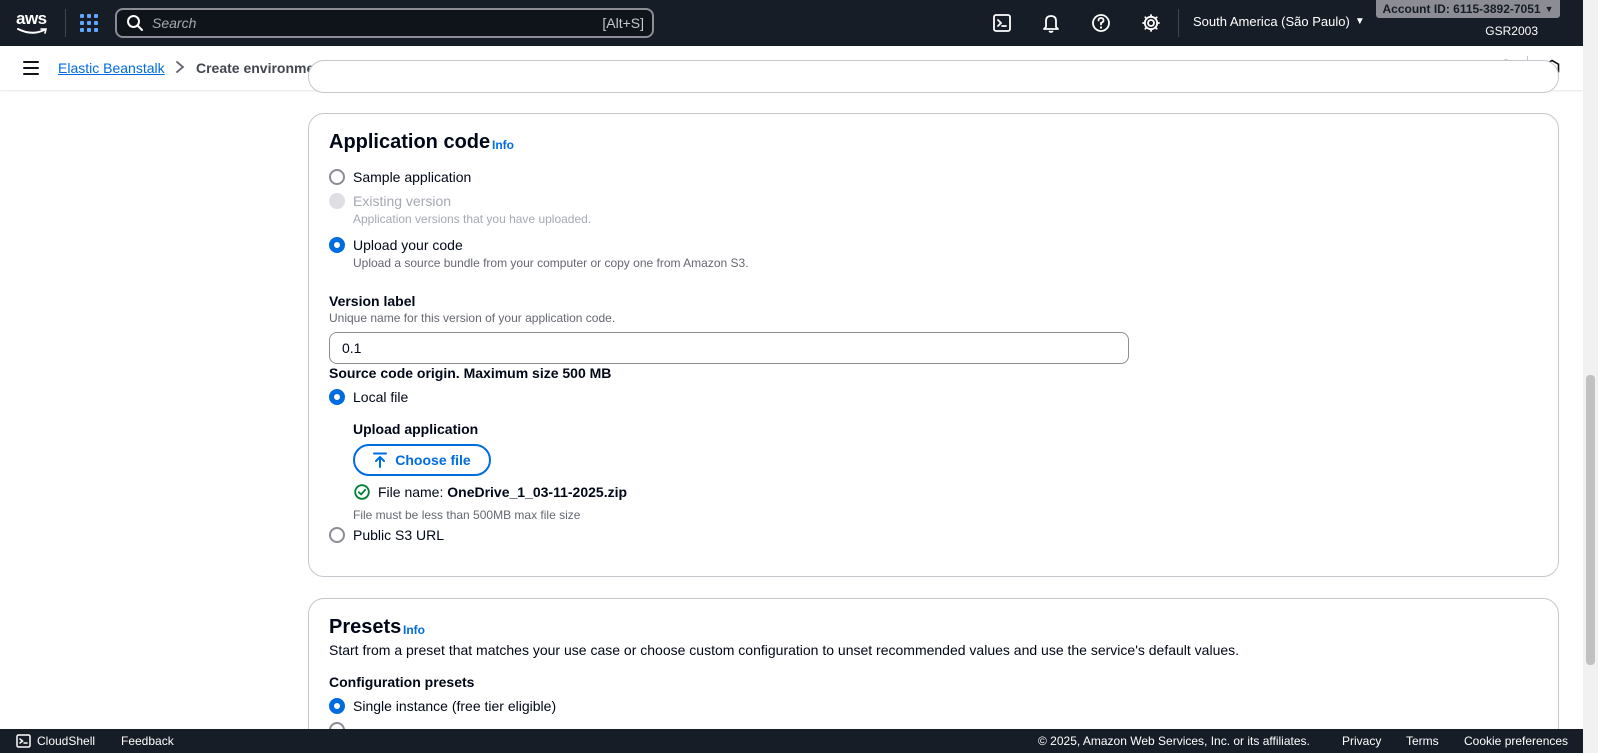 This screenshot has width=1598, height=753. I want to click on radio-sample-application, so click(337, 177).